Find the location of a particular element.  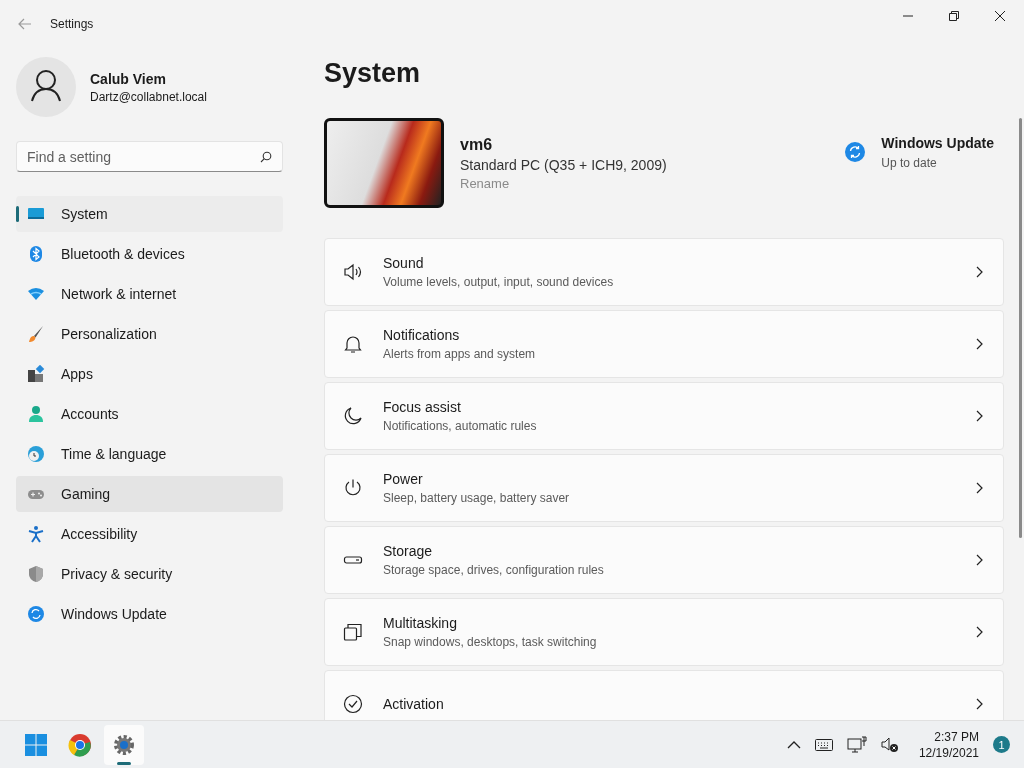

restore-icon is located at coordinates (954, 16).